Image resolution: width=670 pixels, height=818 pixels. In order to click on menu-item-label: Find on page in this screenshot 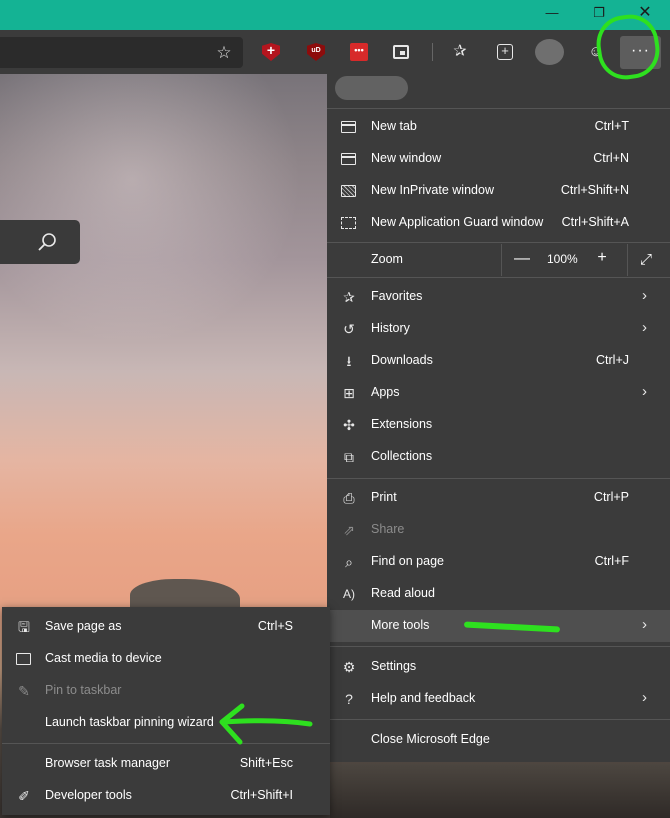, I will do `click(407, 561)`.